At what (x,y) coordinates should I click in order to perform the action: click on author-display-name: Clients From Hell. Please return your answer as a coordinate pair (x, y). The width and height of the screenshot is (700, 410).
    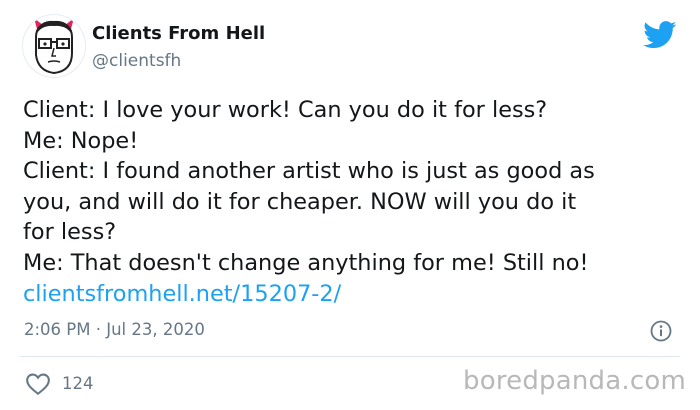
    Looking at the image, I should click on (178, 33).